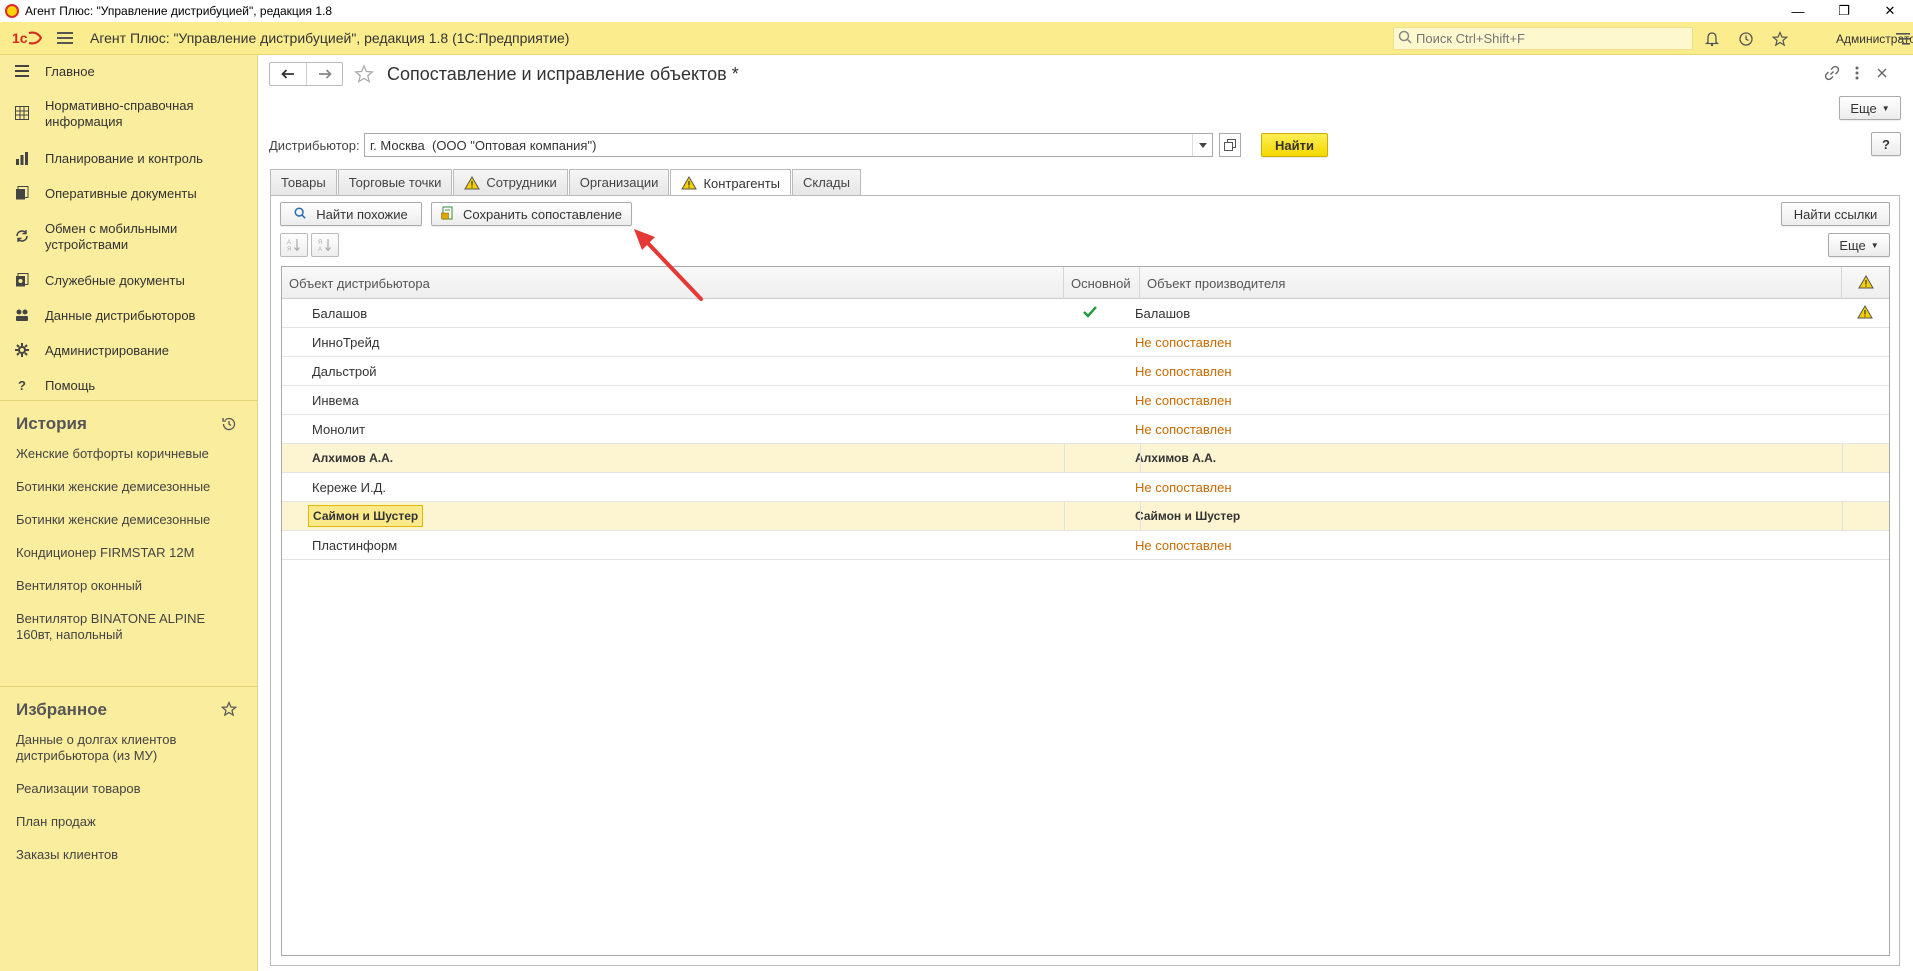 This screenshot has width=1913, height=971. Describe the element at coordinates (1230, 145) in the screenshot. I see `open-form-icon` at that location.